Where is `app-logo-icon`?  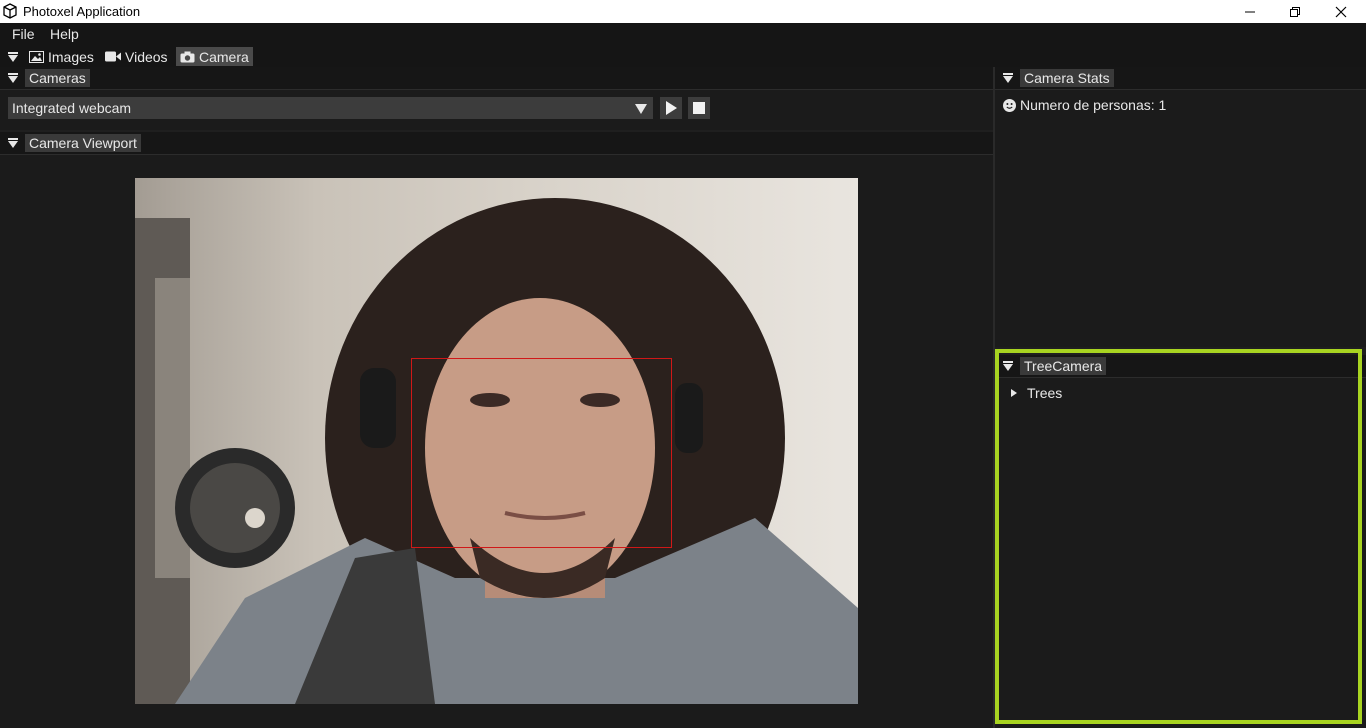
app-logo-icon is located at coordinates (10, 11).